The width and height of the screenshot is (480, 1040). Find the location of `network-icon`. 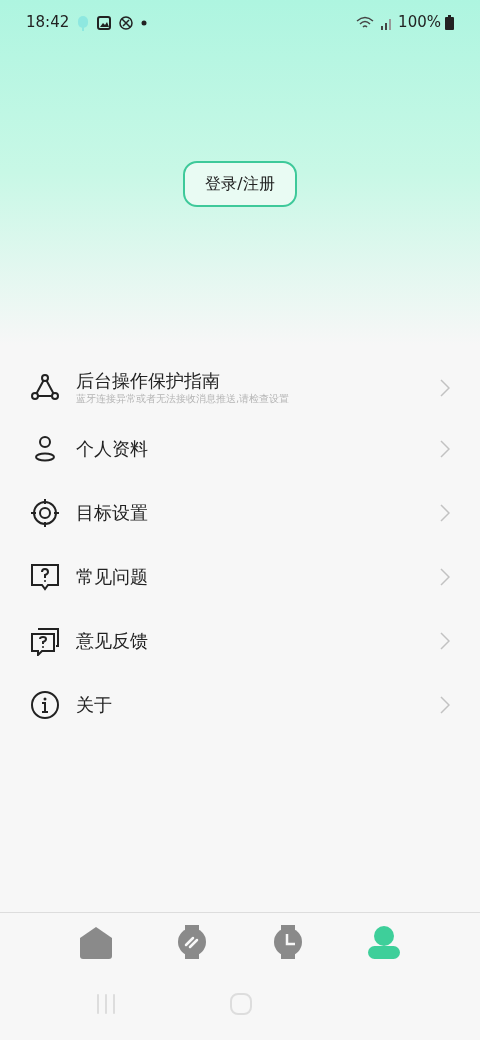

network-icon is located at coordinates (45, 388).